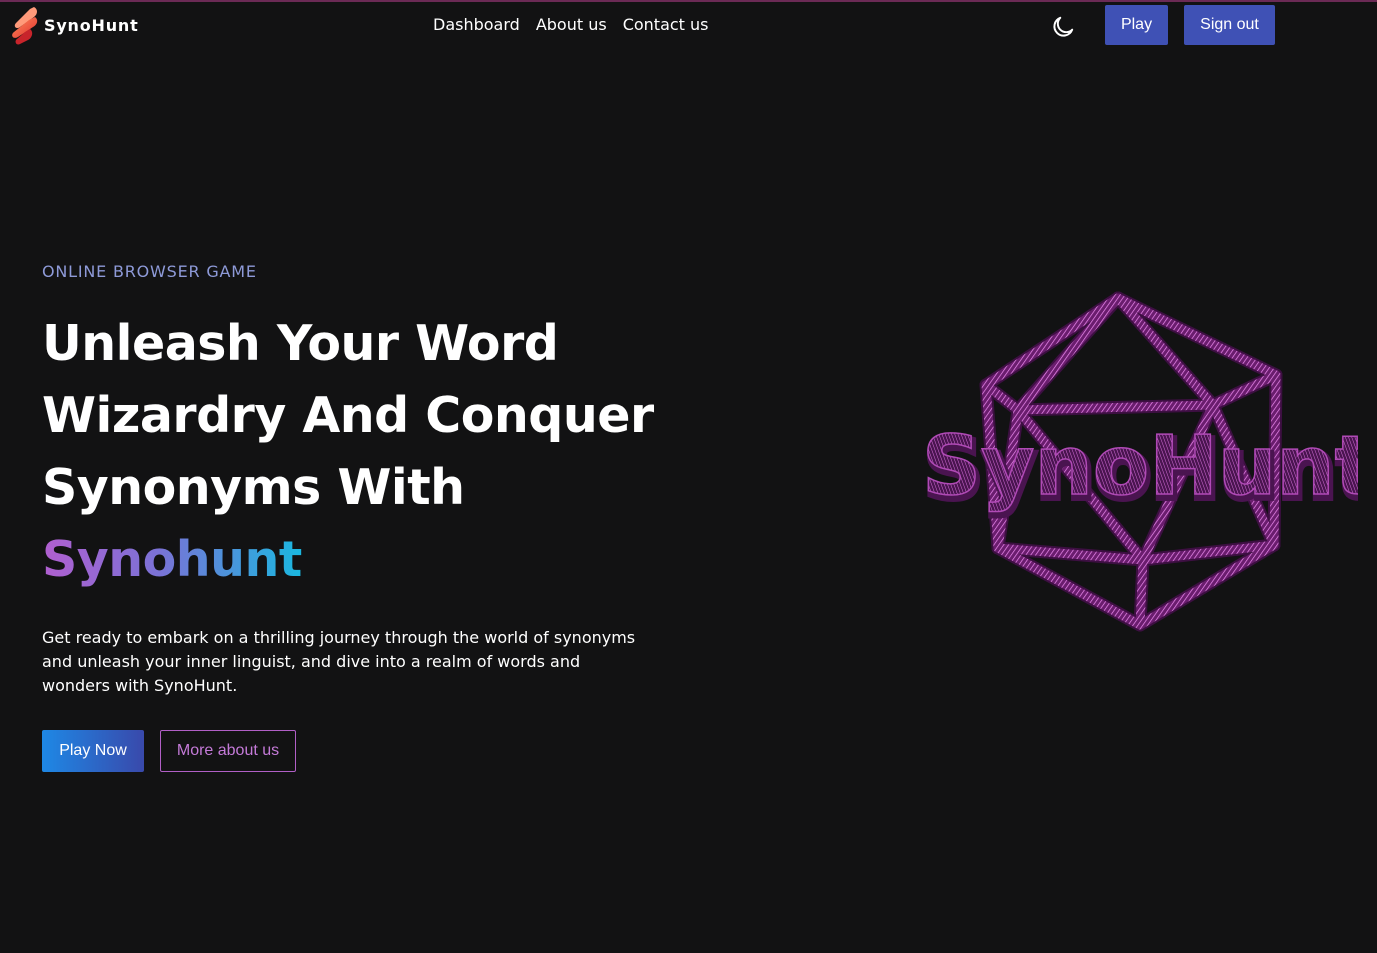  I want to click on flame-logo-icon, so click(25, 26).